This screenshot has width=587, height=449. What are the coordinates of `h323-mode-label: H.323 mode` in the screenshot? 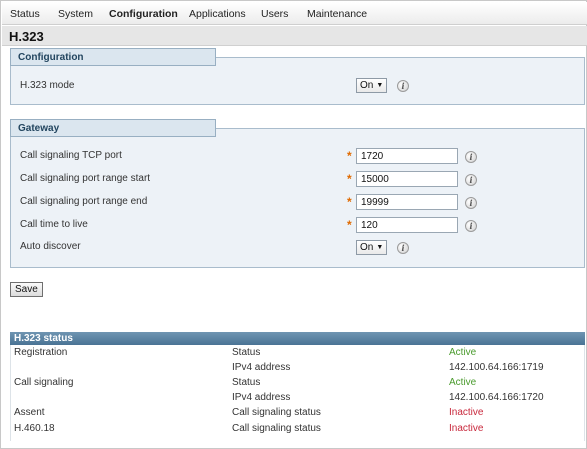 It's located at (47, 85).